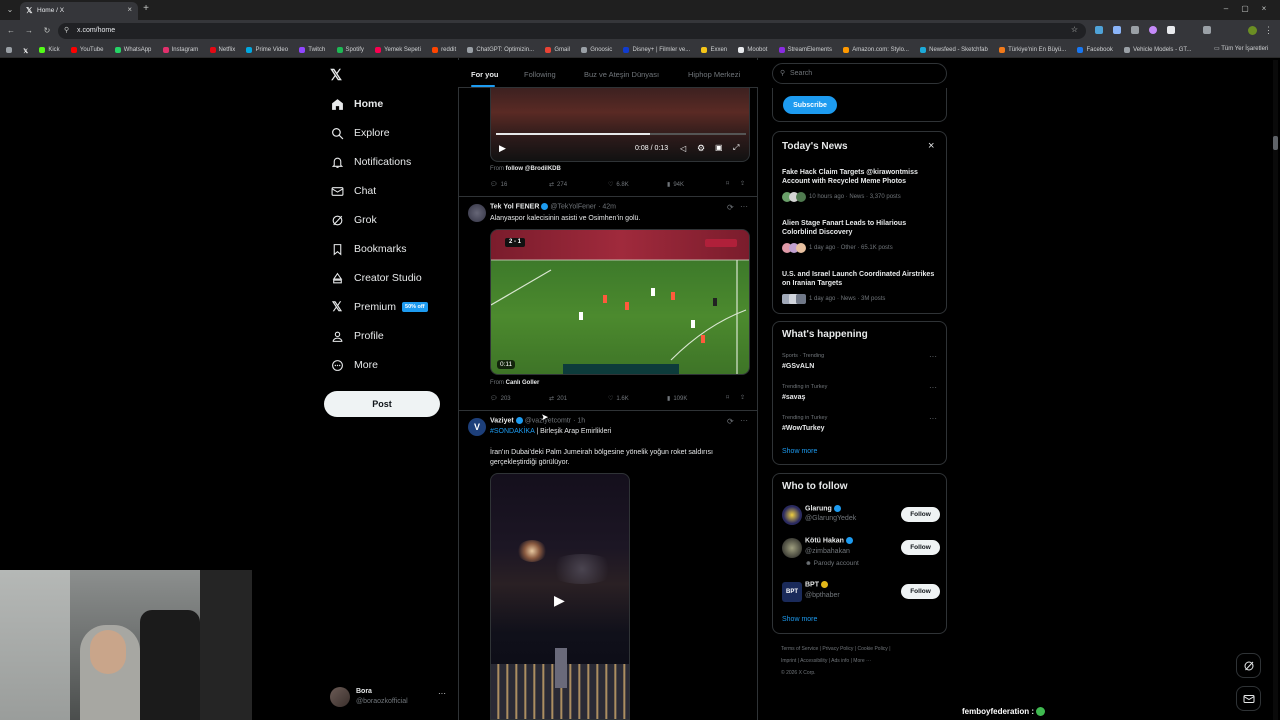 This screenshot has height=720, width=1280. What do you see at coordinates (793, 397) in the screenshot?
I see `trend-item: #savaş` at bounding box center [793, 397].